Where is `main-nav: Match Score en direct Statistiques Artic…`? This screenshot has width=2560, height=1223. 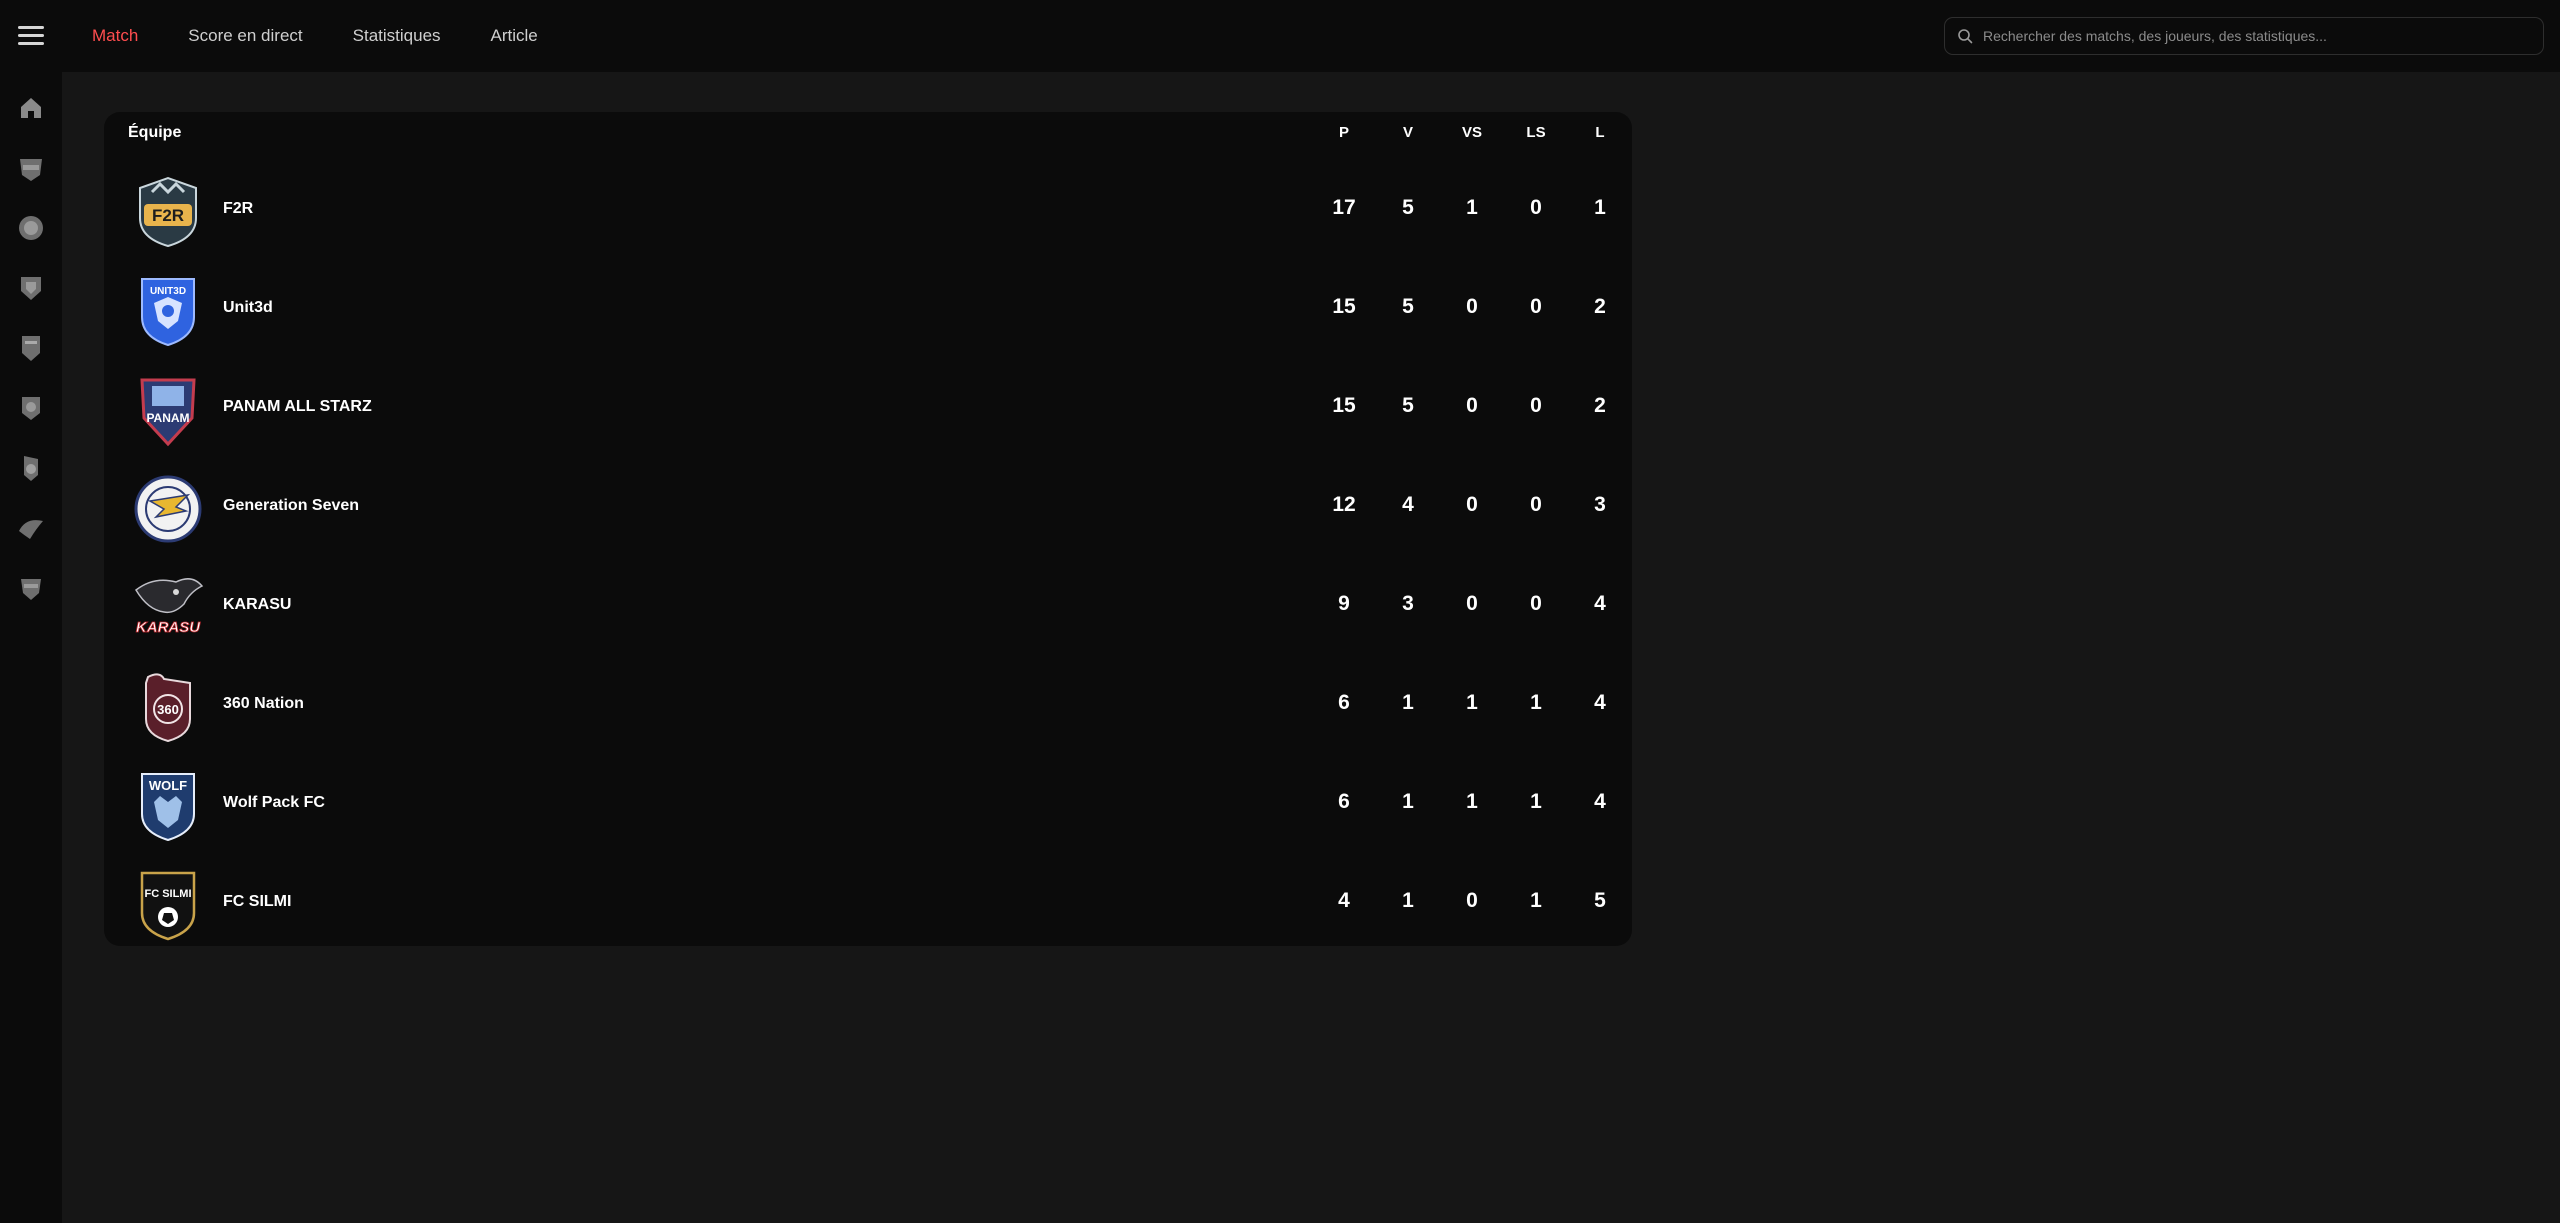
main-nav: Match Score en direct Statistiques Artic… is located at coordinates (340, 36).